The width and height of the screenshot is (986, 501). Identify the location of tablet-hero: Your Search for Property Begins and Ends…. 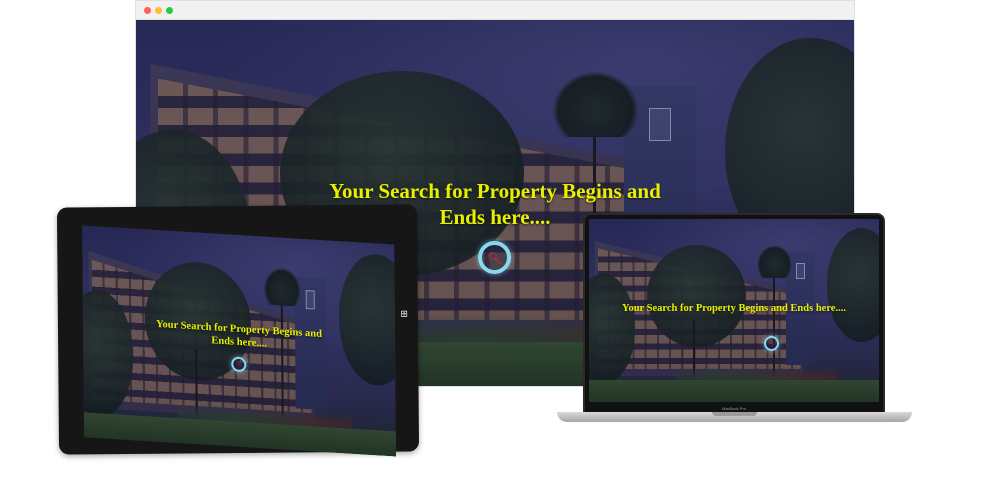
(239, 341).